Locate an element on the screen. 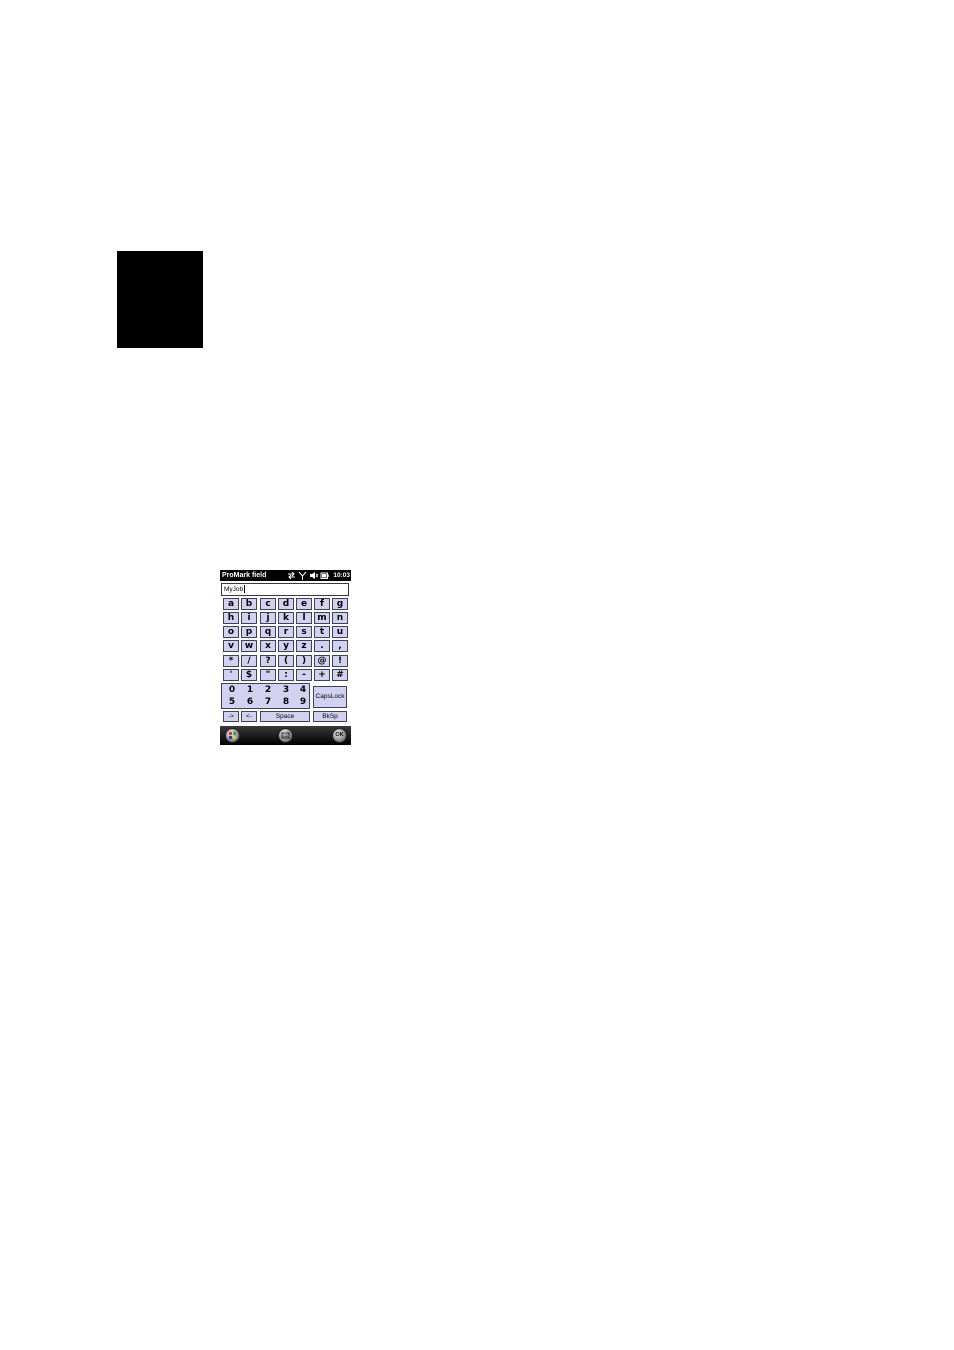 The image size is (954, 1350). chapter-tab-marker is located at coordinates (160, 299).